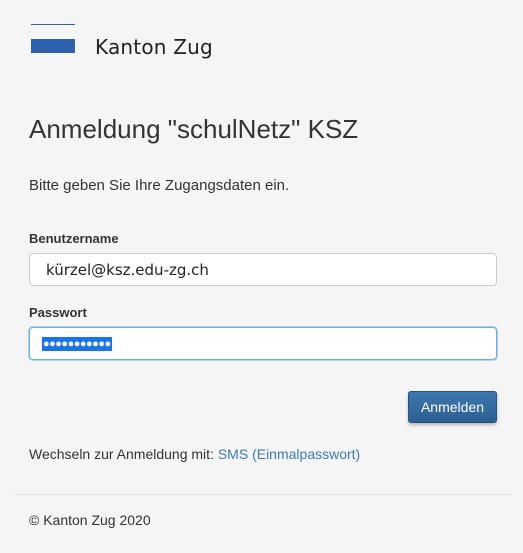 The width and height of the screenshot is (523, 553). I want to click on sms-login-link: SMS (Einmalpasswort), so click(289, 454).